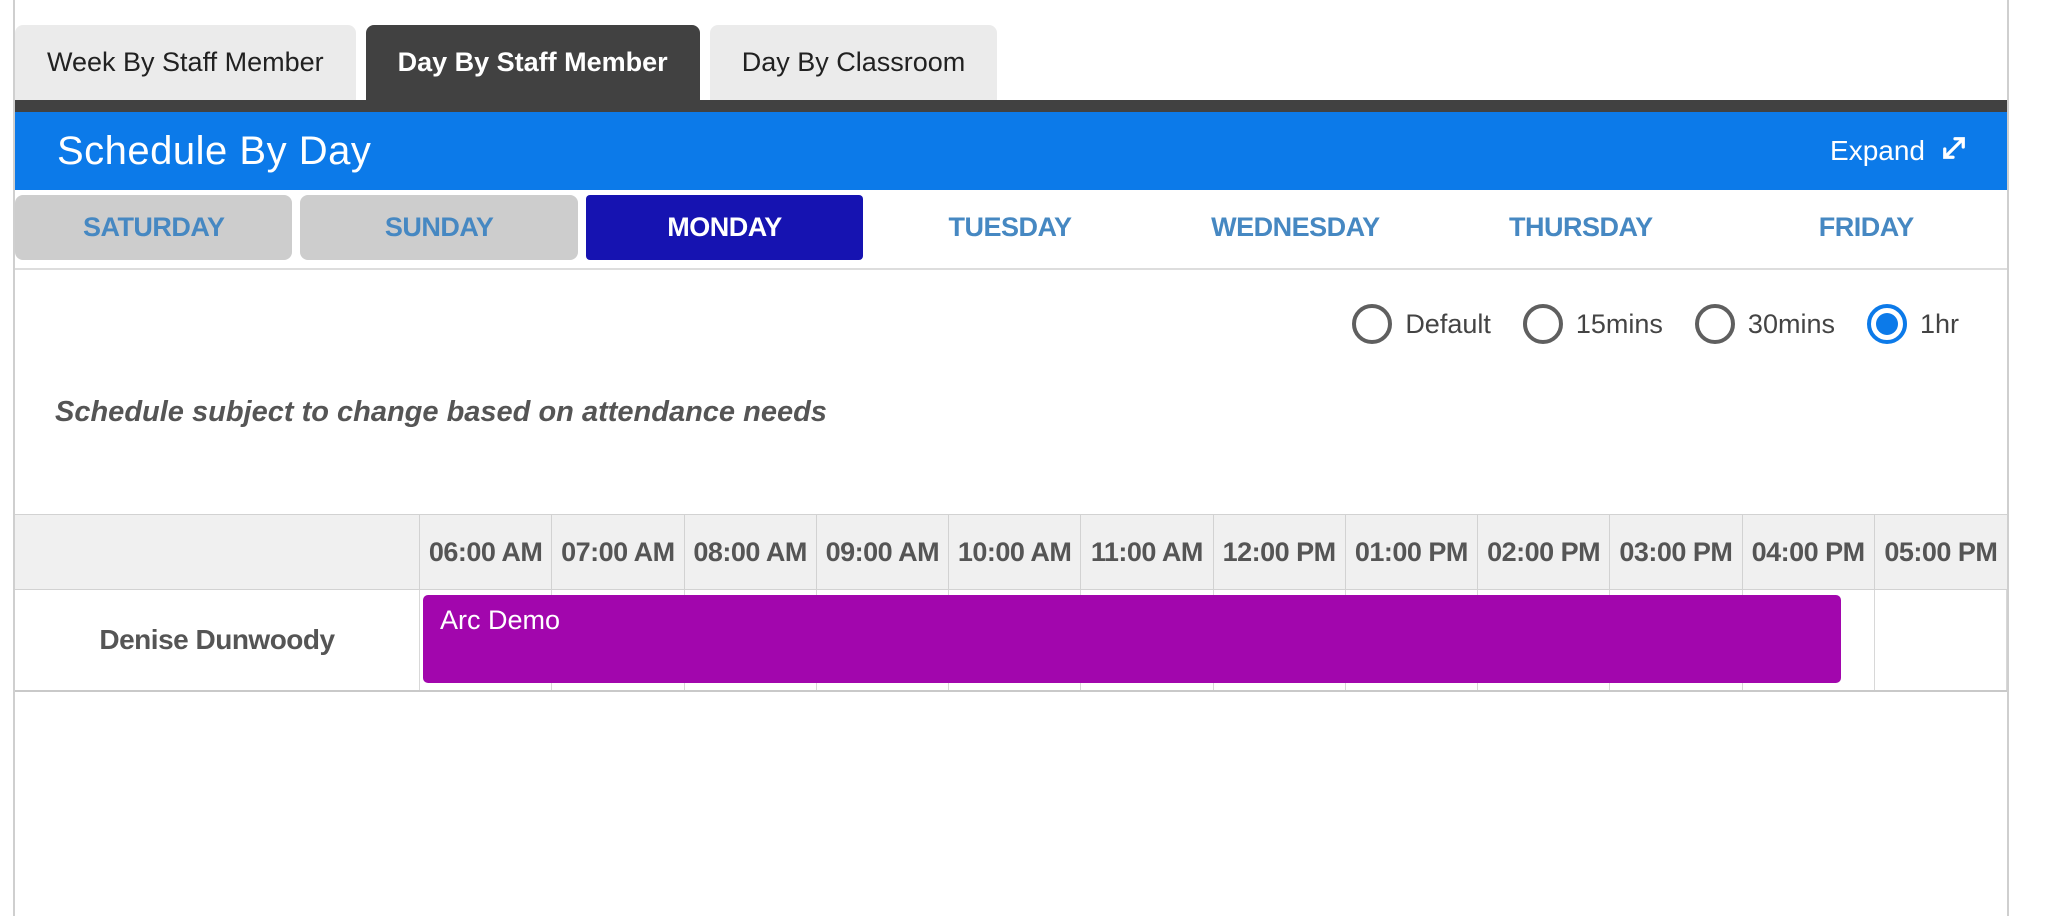 The image size is (2045, 916). I want to click on day-tab-saturday: SATURDAY, so click(154, 227).